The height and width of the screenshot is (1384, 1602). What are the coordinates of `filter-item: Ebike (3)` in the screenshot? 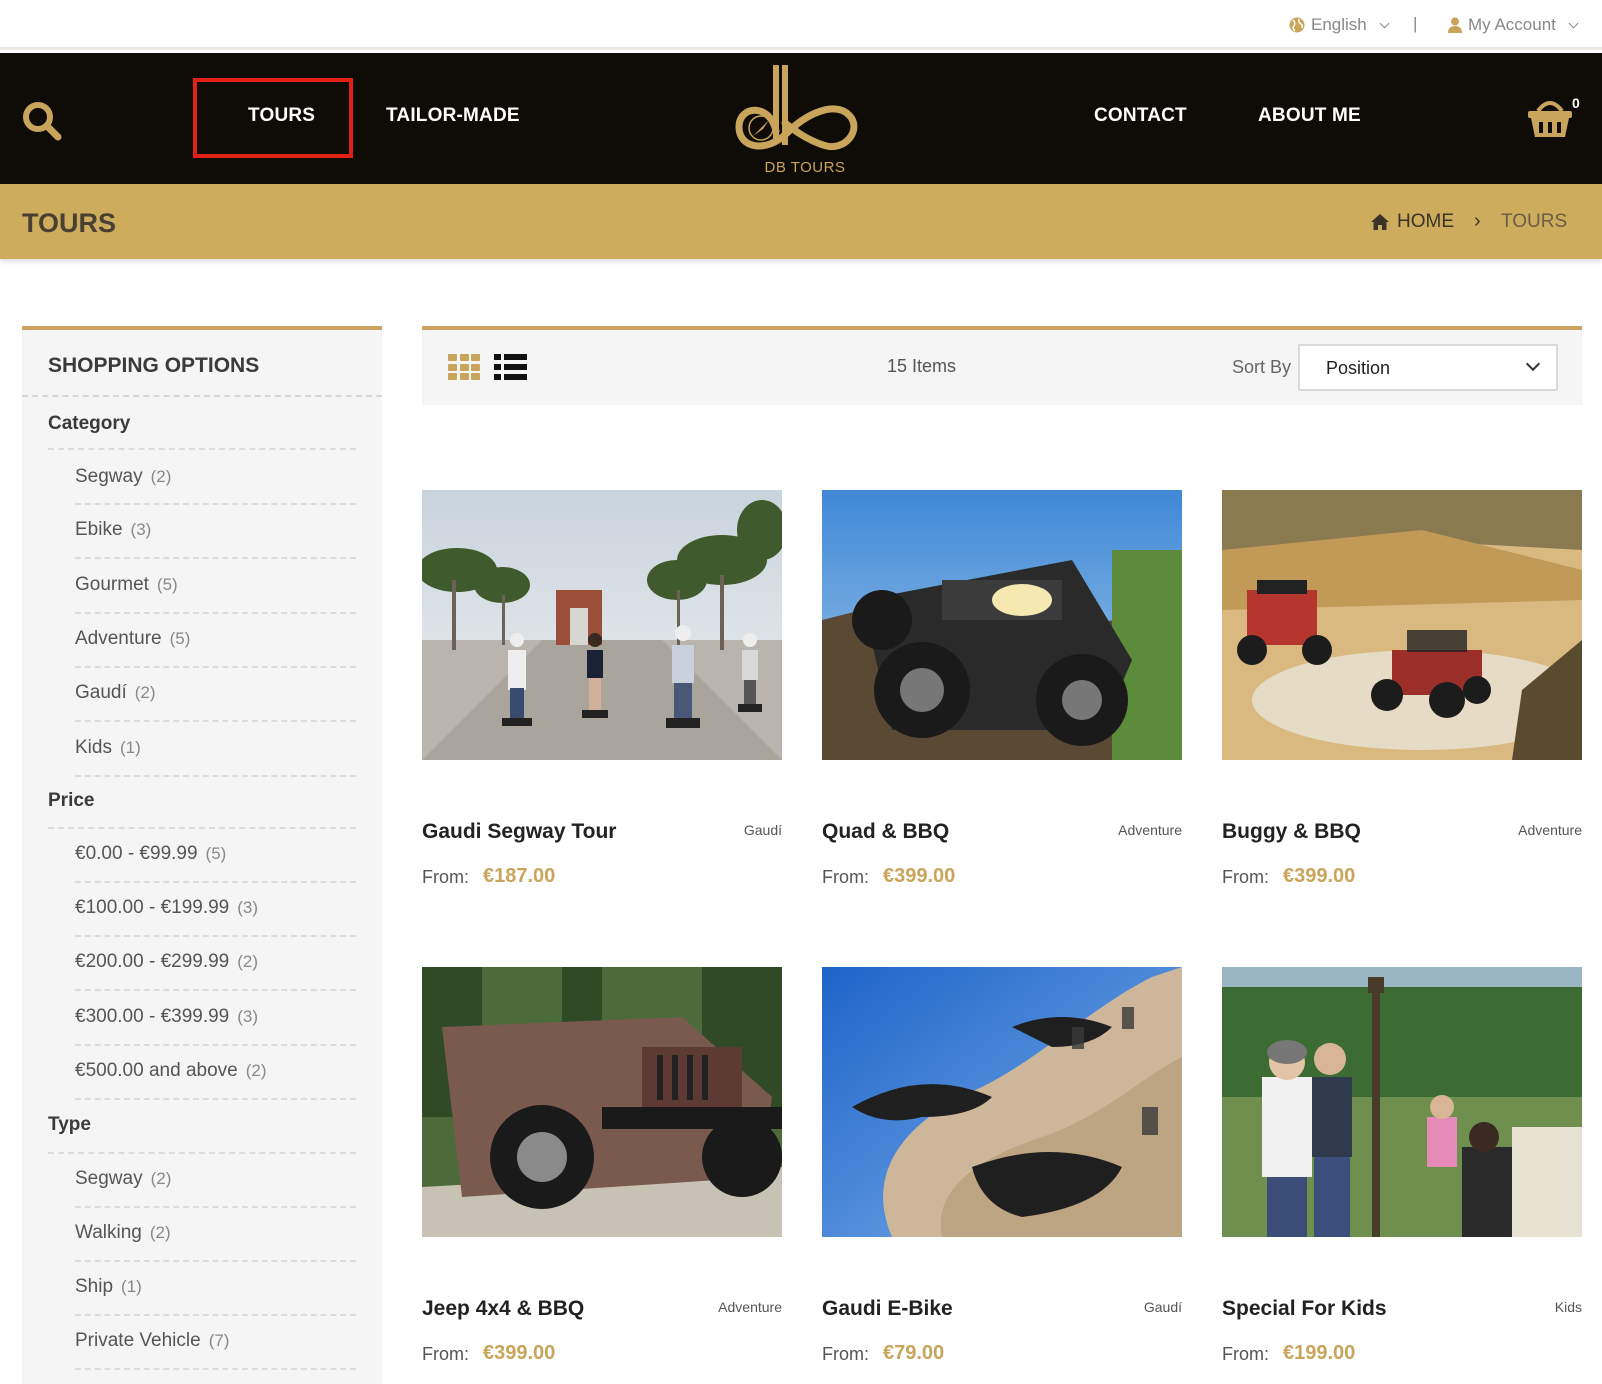 It's located at (113, 530).